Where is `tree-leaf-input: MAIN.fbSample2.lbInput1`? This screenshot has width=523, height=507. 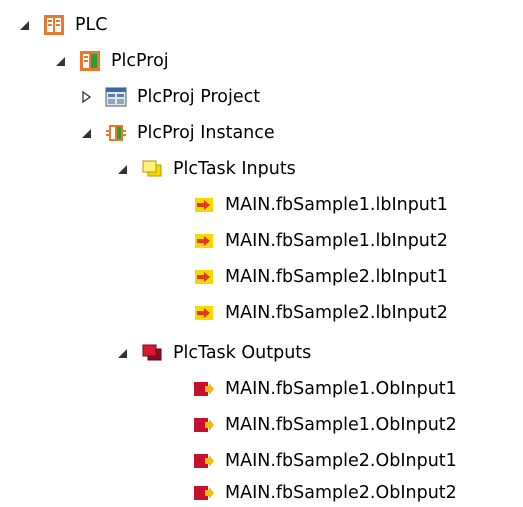
tree-leaf-input: MAIN.fbSample2.lbInput1 is located at coordinates (320, 277).